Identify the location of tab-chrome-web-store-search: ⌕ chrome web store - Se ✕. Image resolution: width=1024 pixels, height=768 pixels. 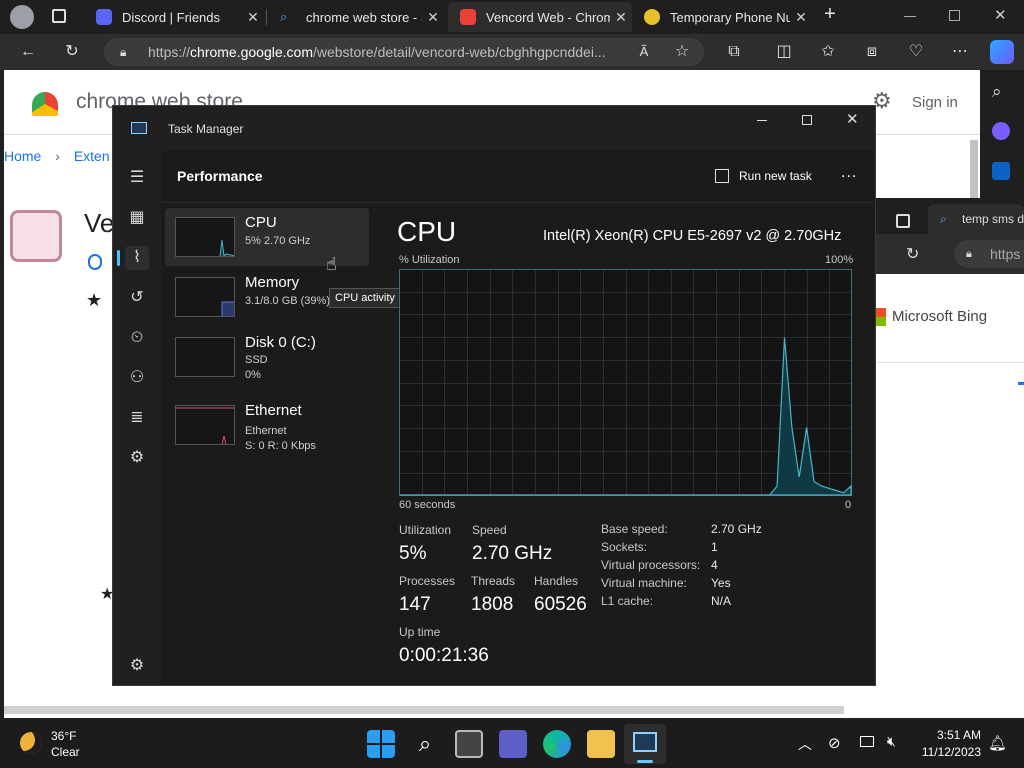
(356, 17).